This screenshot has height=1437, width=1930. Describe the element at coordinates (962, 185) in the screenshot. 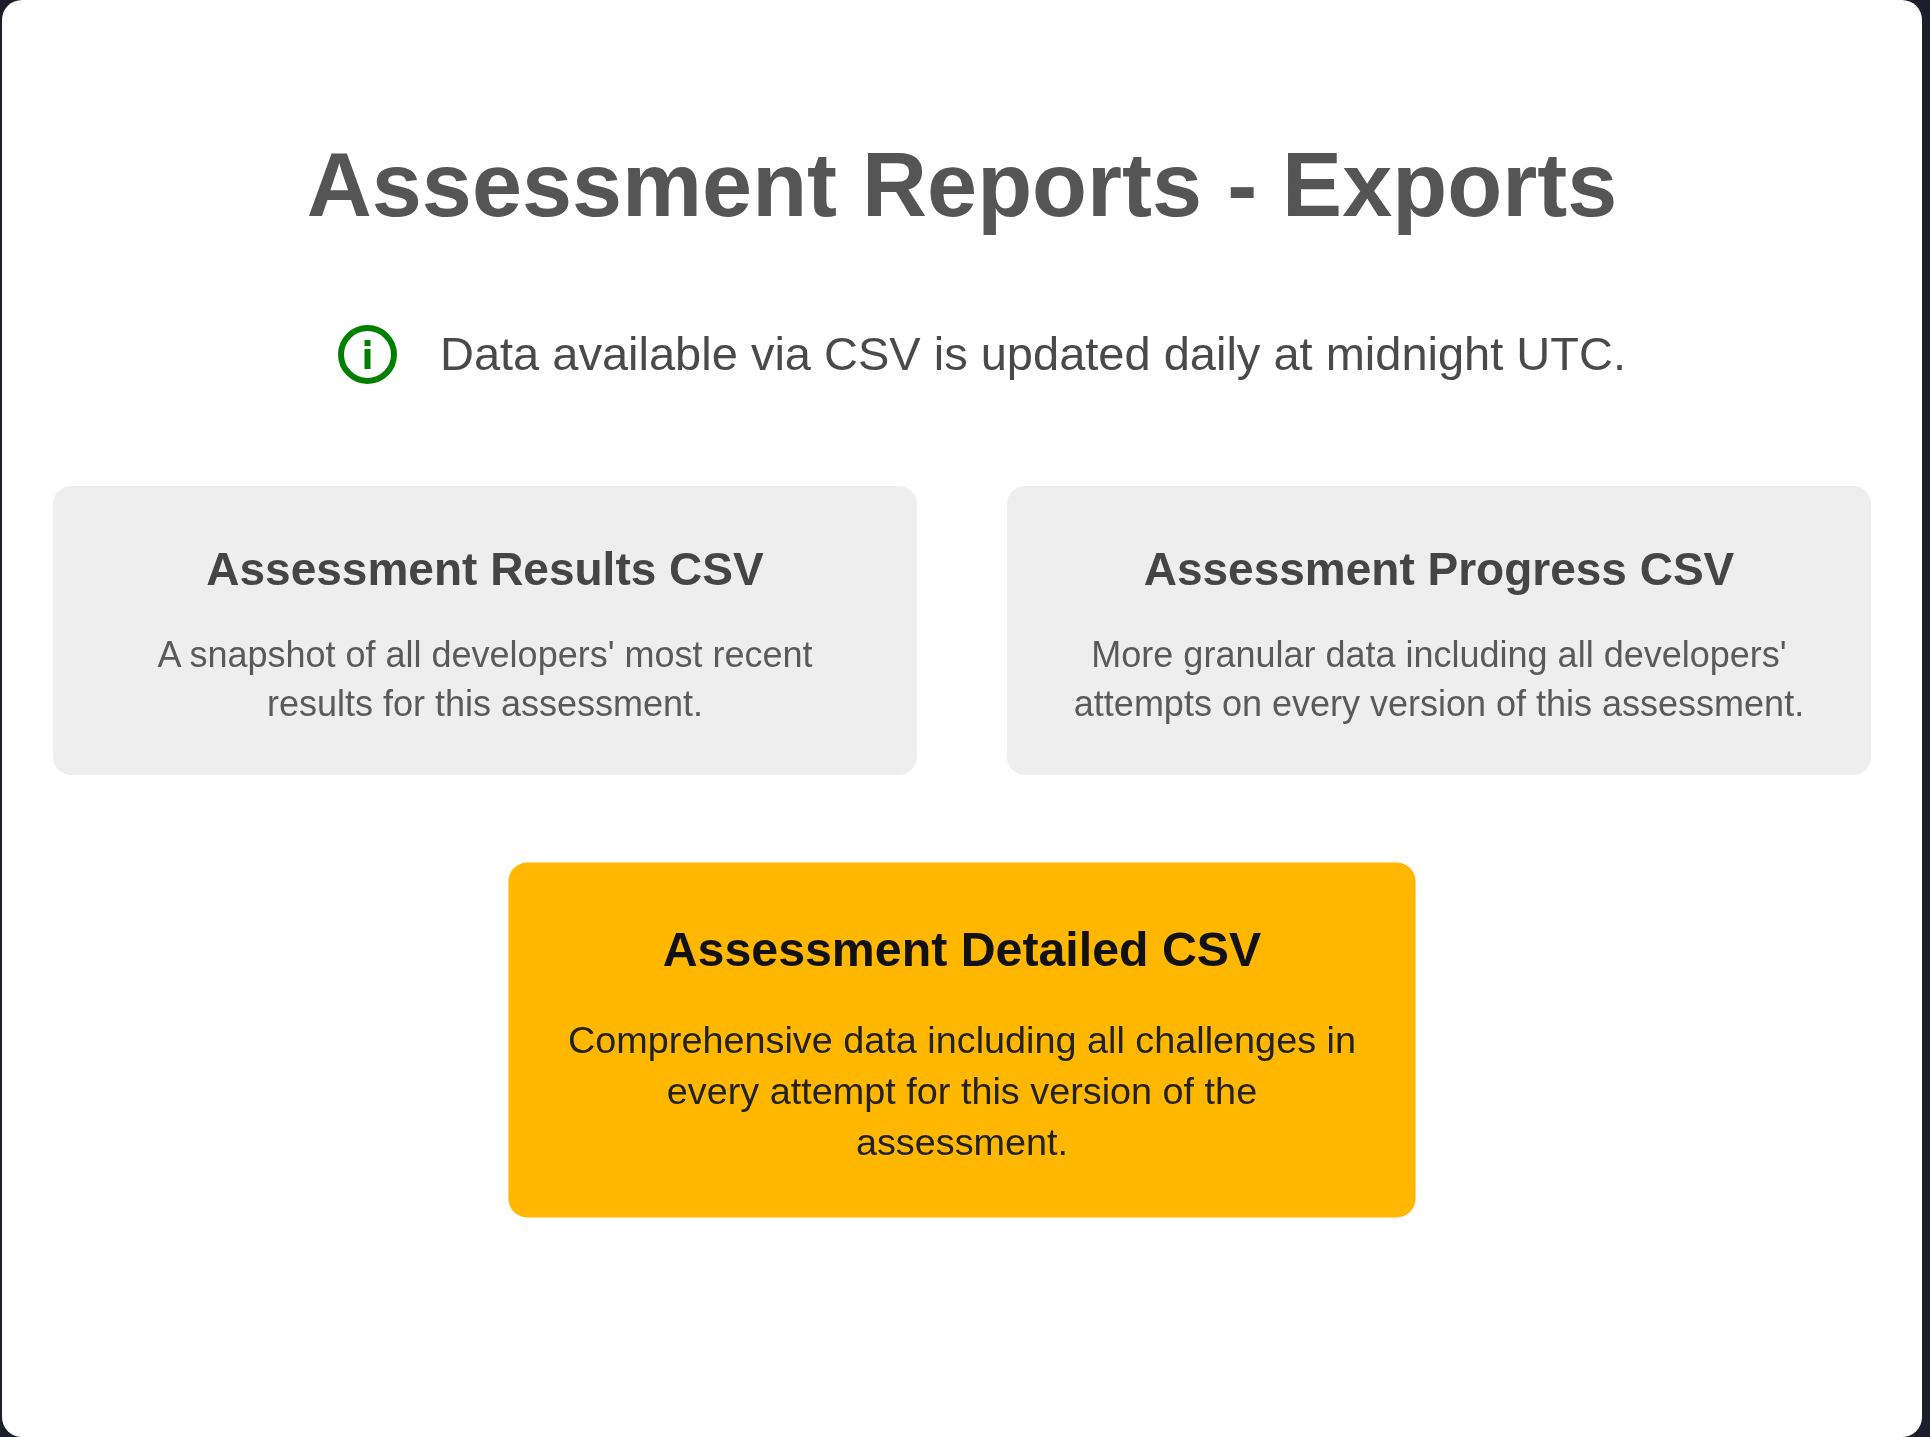

I see `dialog-title: Assessment Reports - Exports` at that location.